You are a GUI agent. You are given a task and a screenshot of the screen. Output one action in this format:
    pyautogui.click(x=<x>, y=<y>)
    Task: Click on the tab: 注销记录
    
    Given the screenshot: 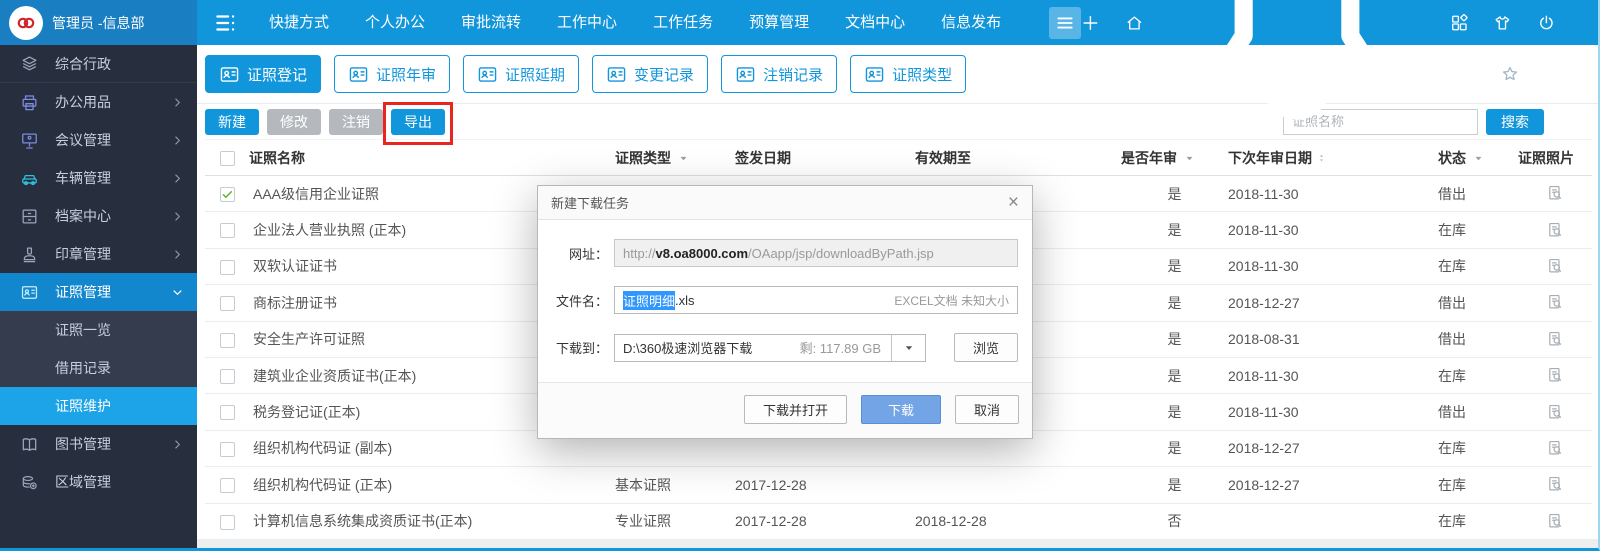 What is the action you would take?
    pyautogui.click(x=779, y=74)
    